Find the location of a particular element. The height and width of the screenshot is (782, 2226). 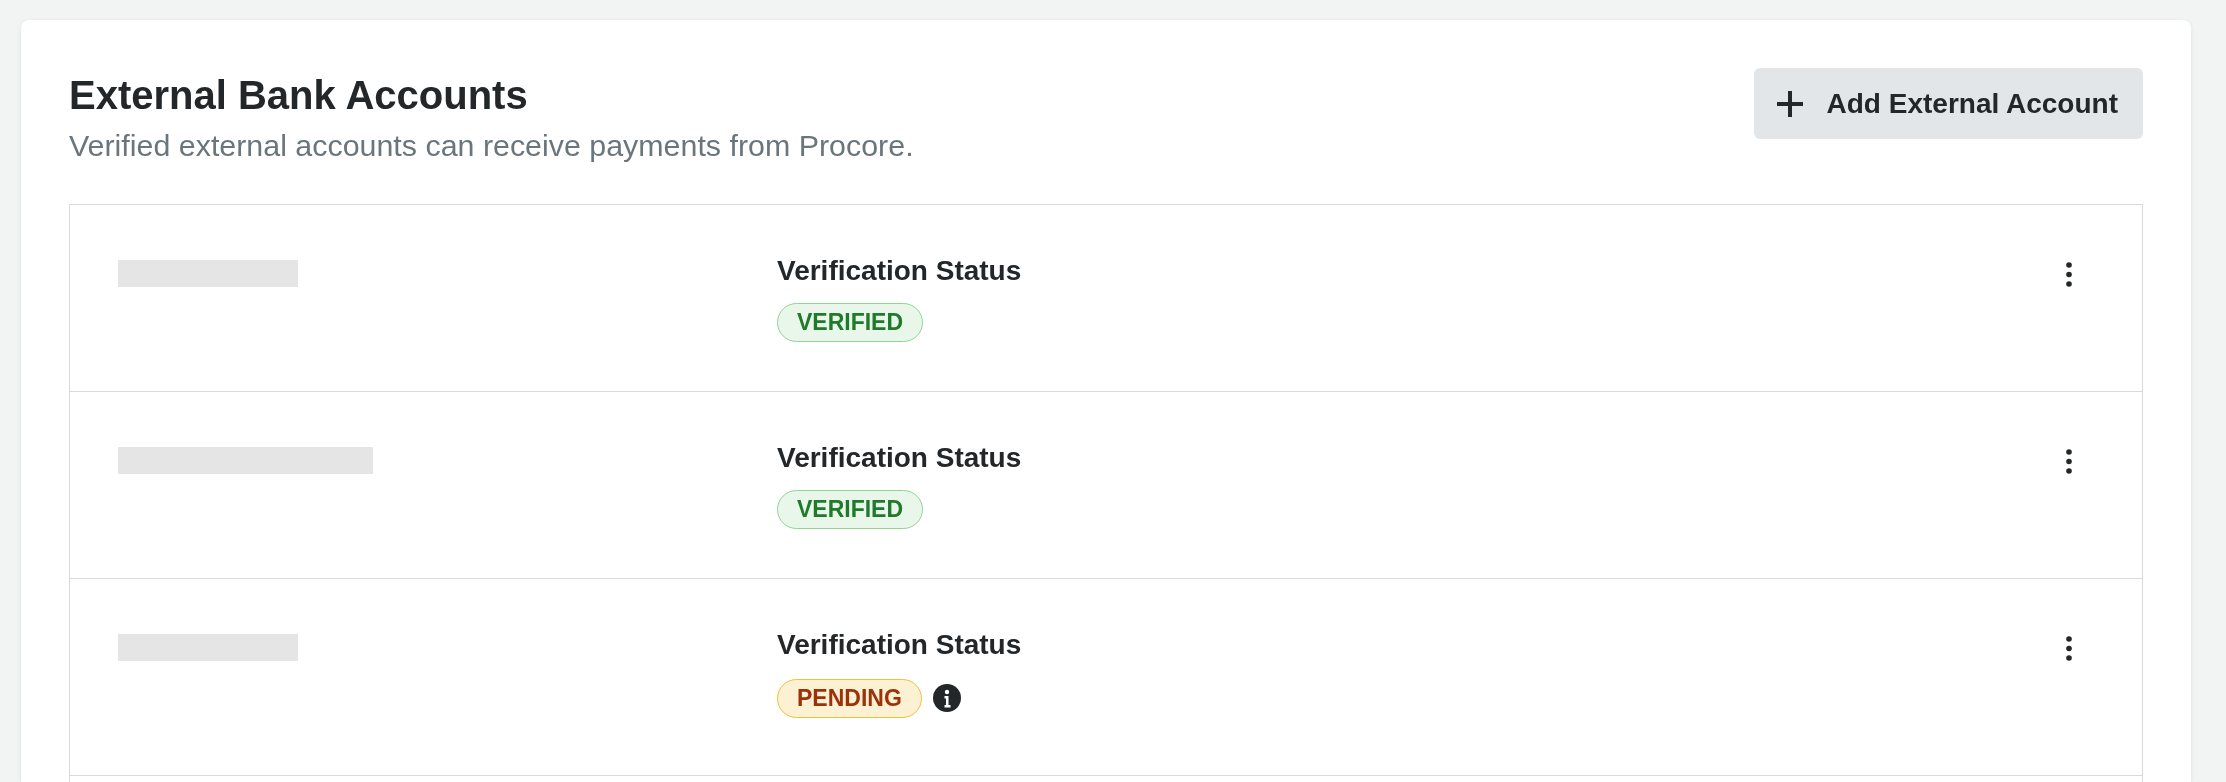

plus-icon is located at coordinates (1789, 103).